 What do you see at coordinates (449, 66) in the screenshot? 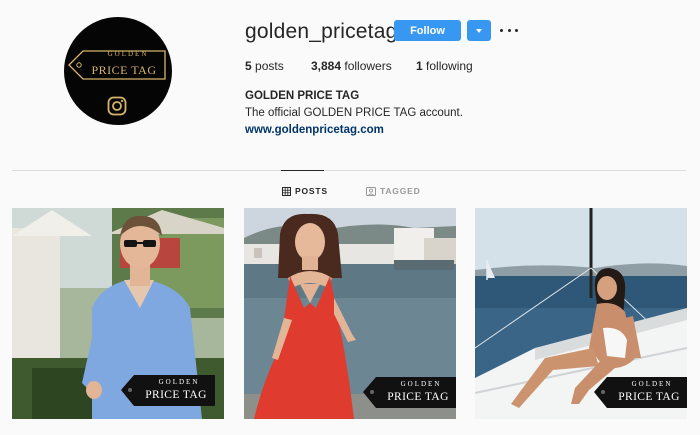
I see `stat-following-label: following` at bounding box center [449, 66].